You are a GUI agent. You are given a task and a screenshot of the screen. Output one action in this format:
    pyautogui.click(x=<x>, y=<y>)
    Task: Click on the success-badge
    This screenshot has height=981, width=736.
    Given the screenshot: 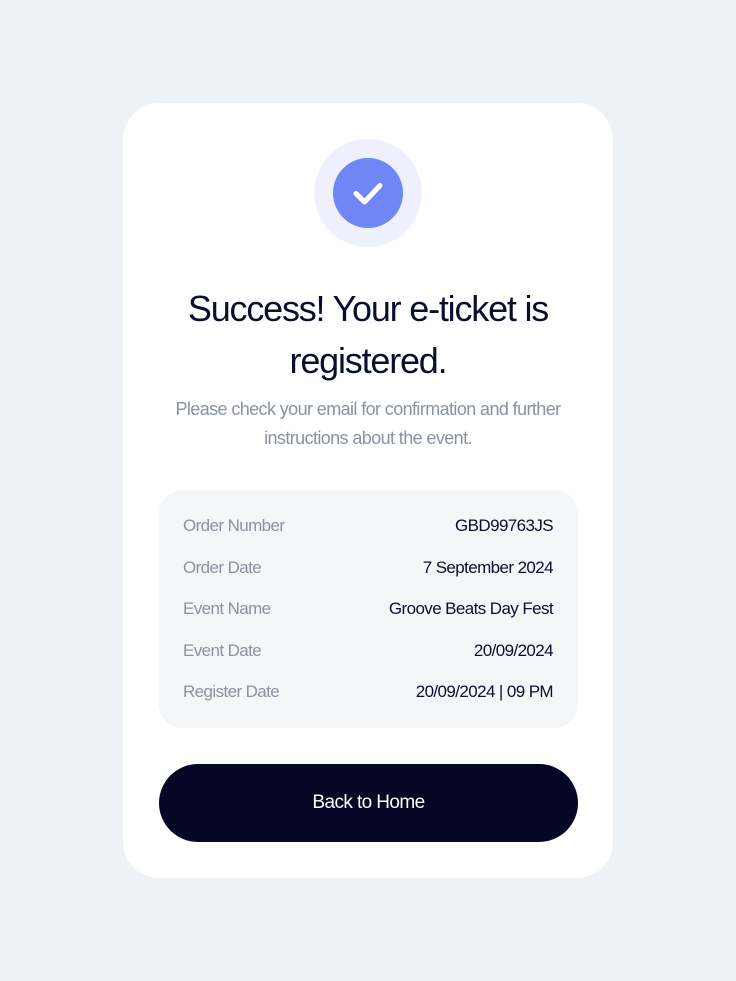 What is the action you would take?
    pyautogui.click(x=368, y=193)
    